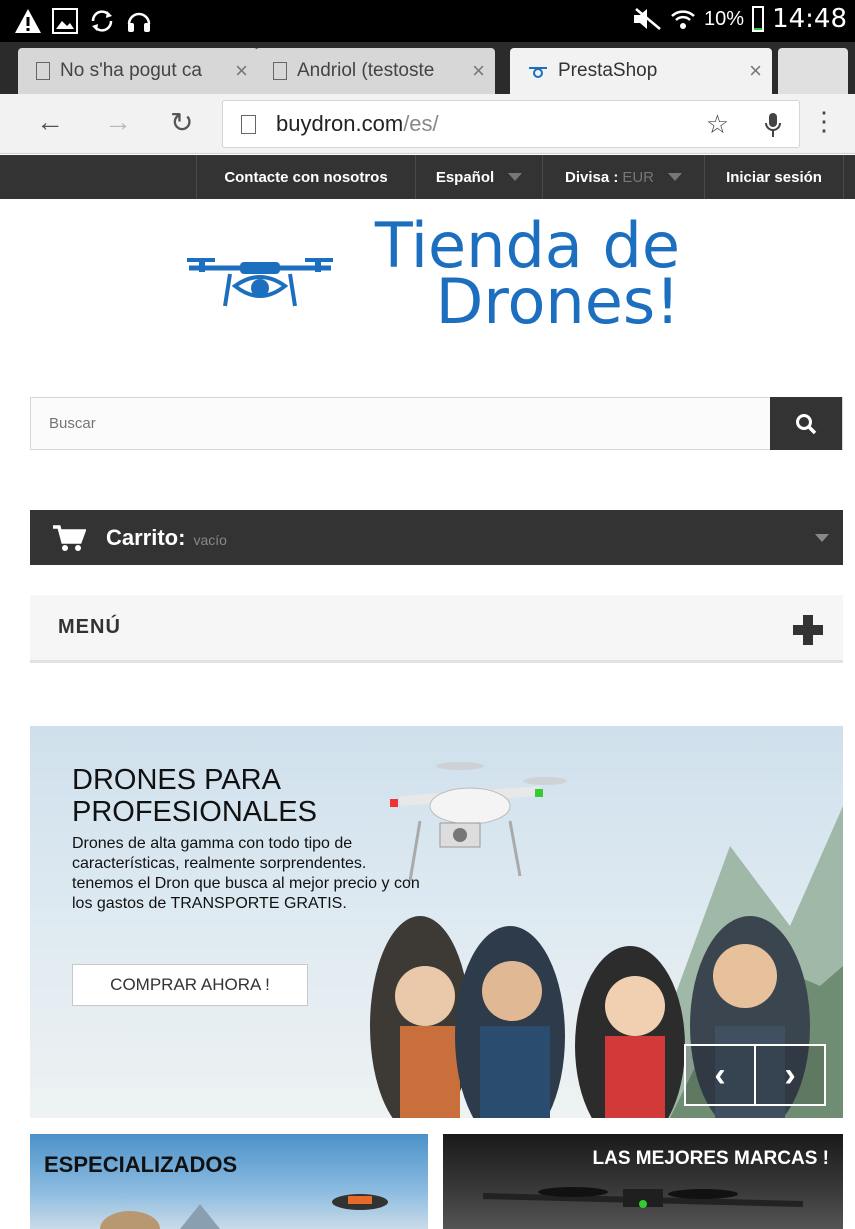 The width and height of the screenshot is (855, 1229). Describe the element at coordinates (69, 537) in the screenshot. I see `cart-icon` at that location.